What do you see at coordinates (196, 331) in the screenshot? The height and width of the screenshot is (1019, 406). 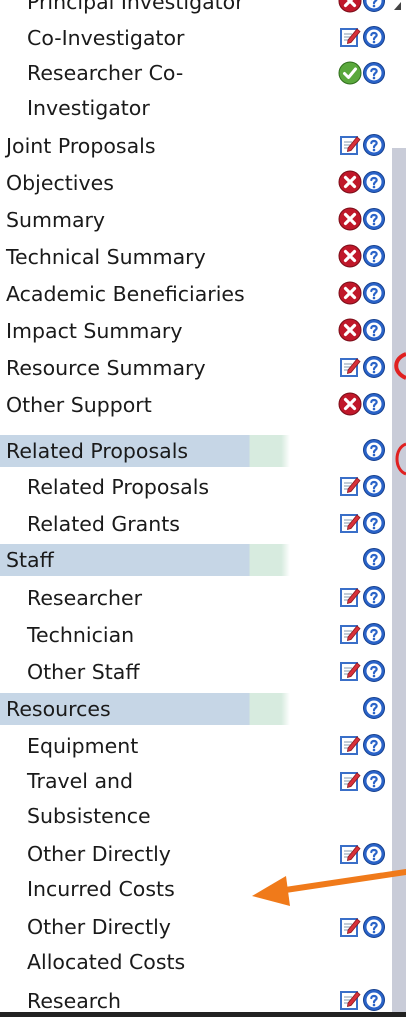 I see `nav-item: Impact Summary` at bounding box center [196, 331].